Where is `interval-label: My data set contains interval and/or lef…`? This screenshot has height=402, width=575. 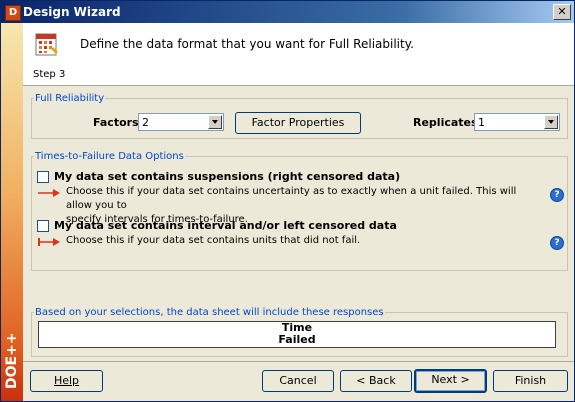 interval-label: My data set contains interval and/or lef… is located at coordinates (225, 225).